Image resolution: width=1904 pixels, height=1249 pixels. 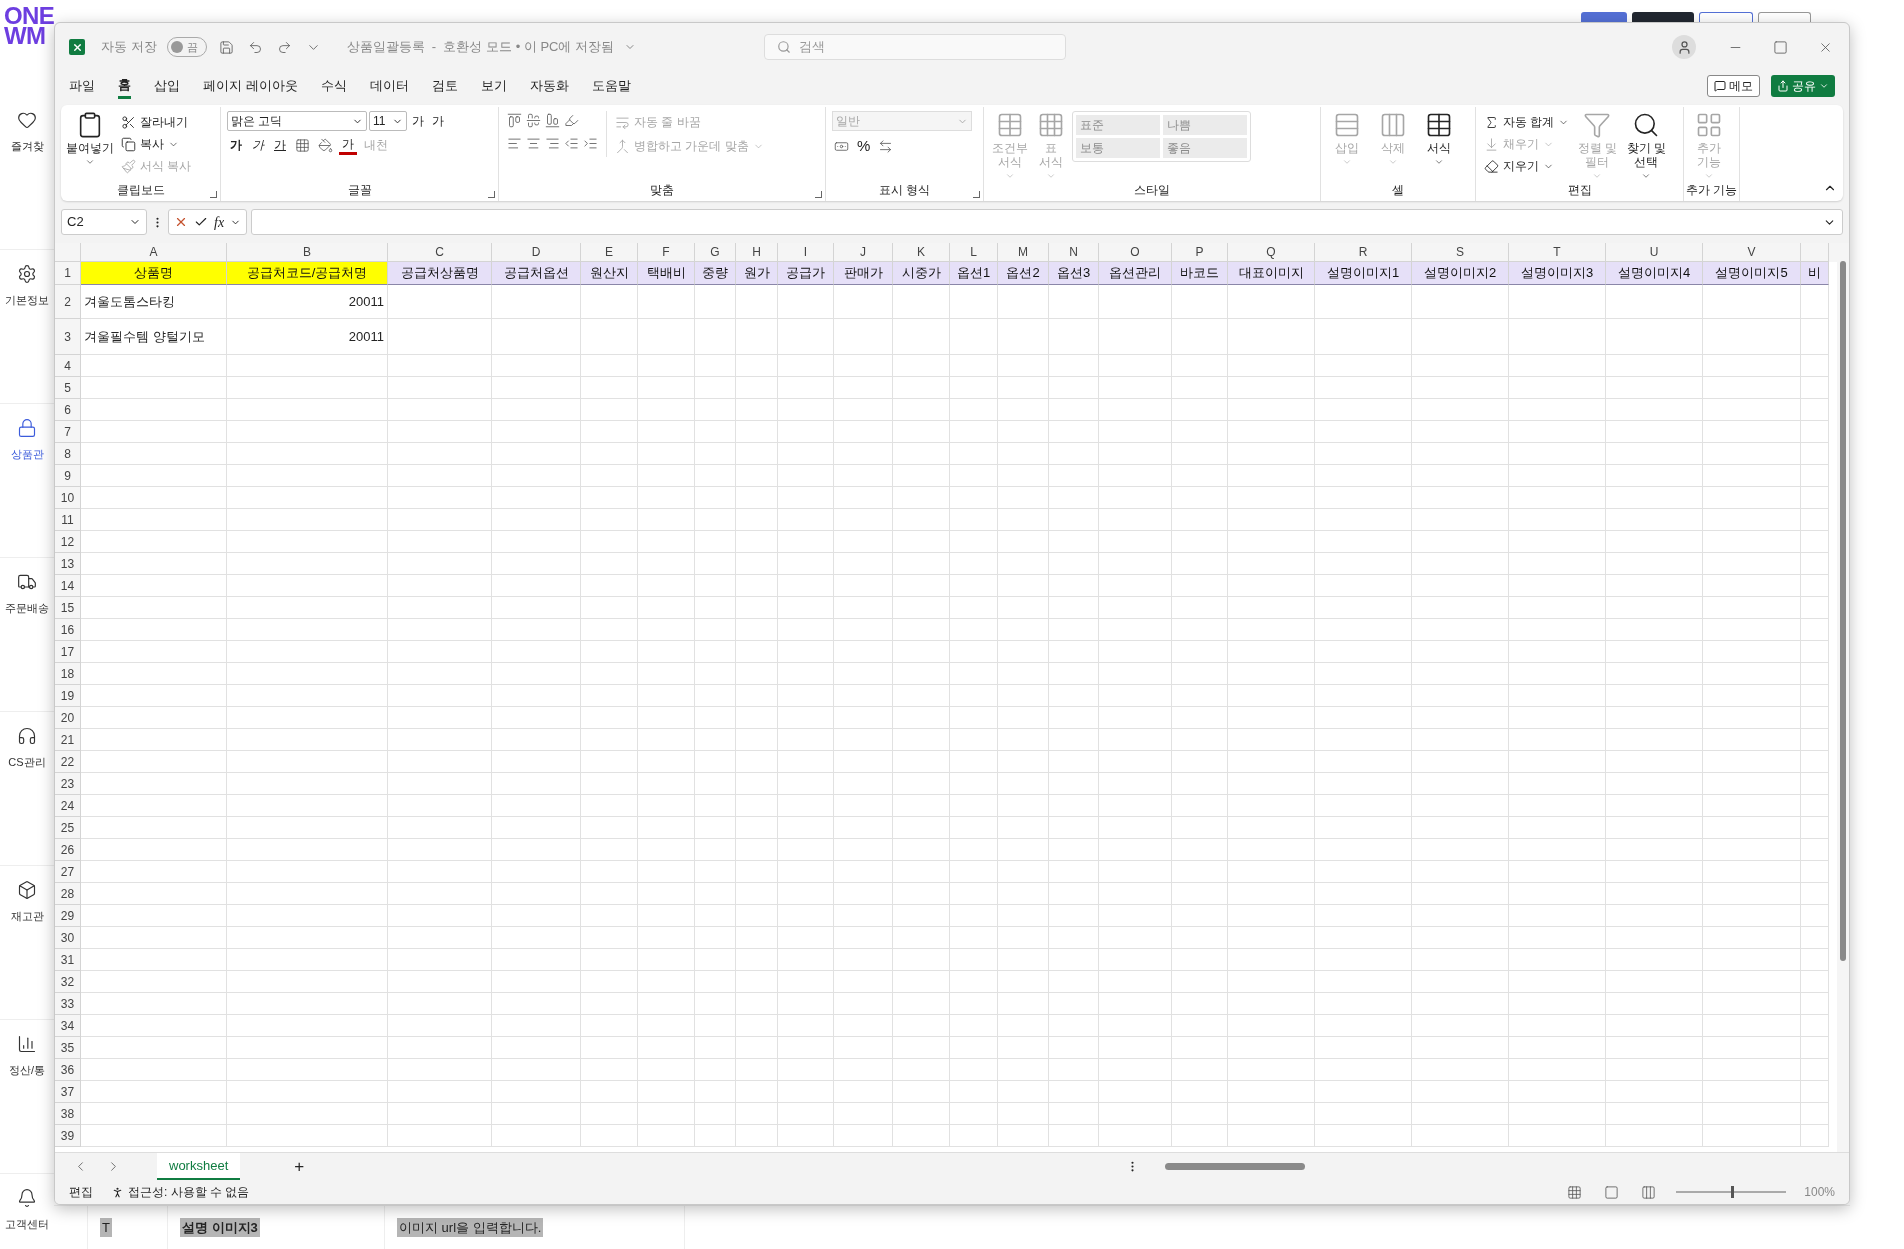 I want to click on memo-button: 메모, so click(x=1733, y=86).